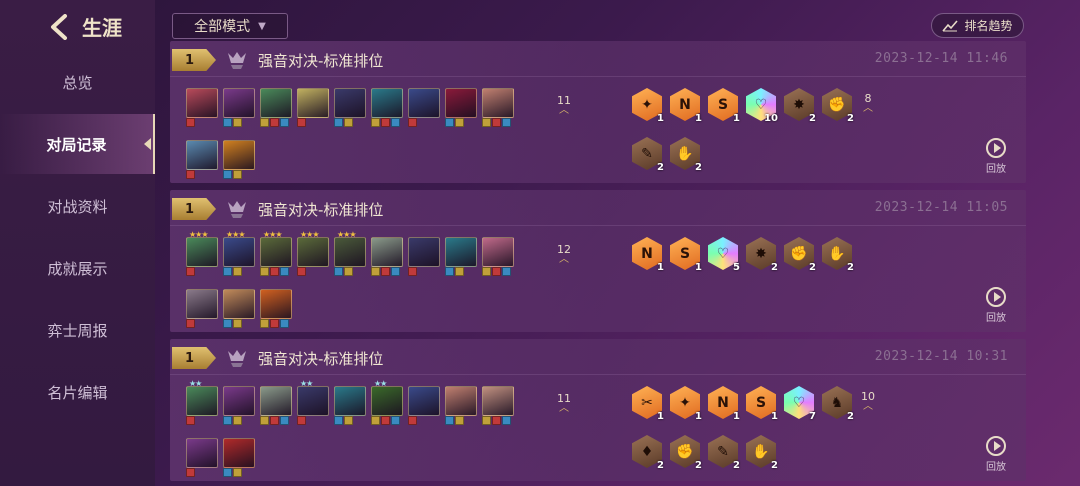 The height and width of the screenshot is (486, 1080). Describe the element at coordinates (85, 26) in the screenshot. I see `back-button: 生涯` at that location.